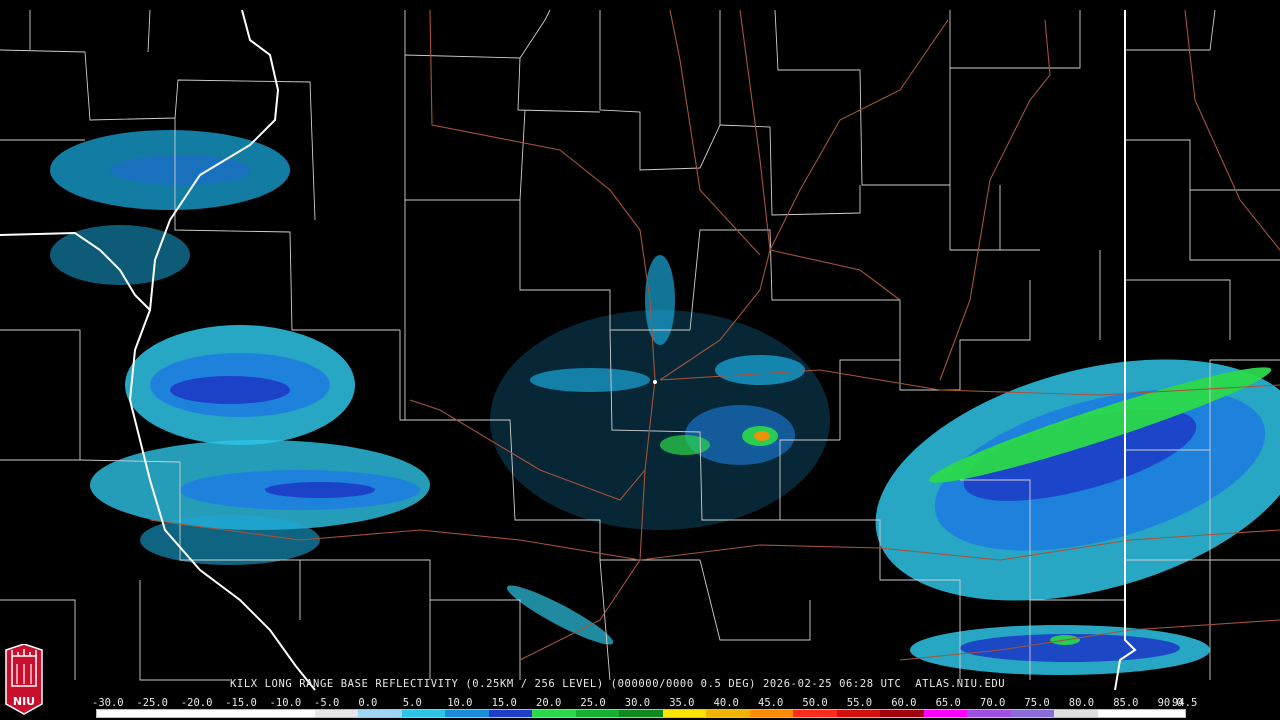  What do you see at coordinates (1081, 703) in the screenshot?
I see `scale-label: 80.0` at bounding box center [1081, 703].